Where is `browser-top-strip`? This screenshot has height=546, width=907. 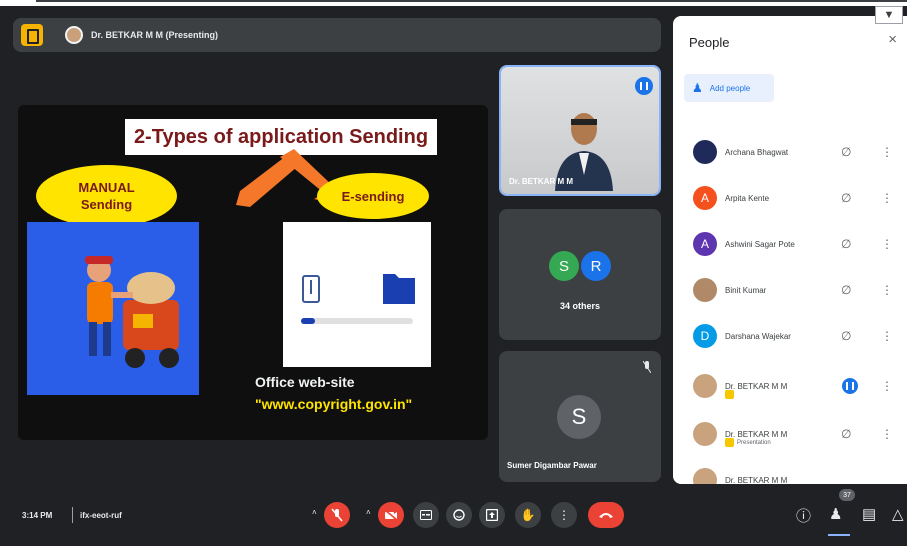
browser-top-strip is located at coordinates (453, 3).